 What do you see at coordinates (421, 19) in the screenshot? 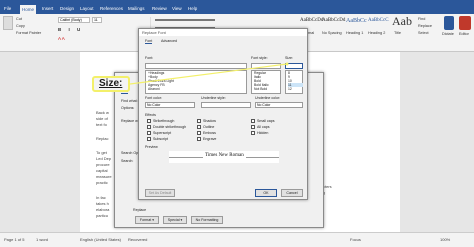
I see `find-button: Find` at bounding box center [421, 19].